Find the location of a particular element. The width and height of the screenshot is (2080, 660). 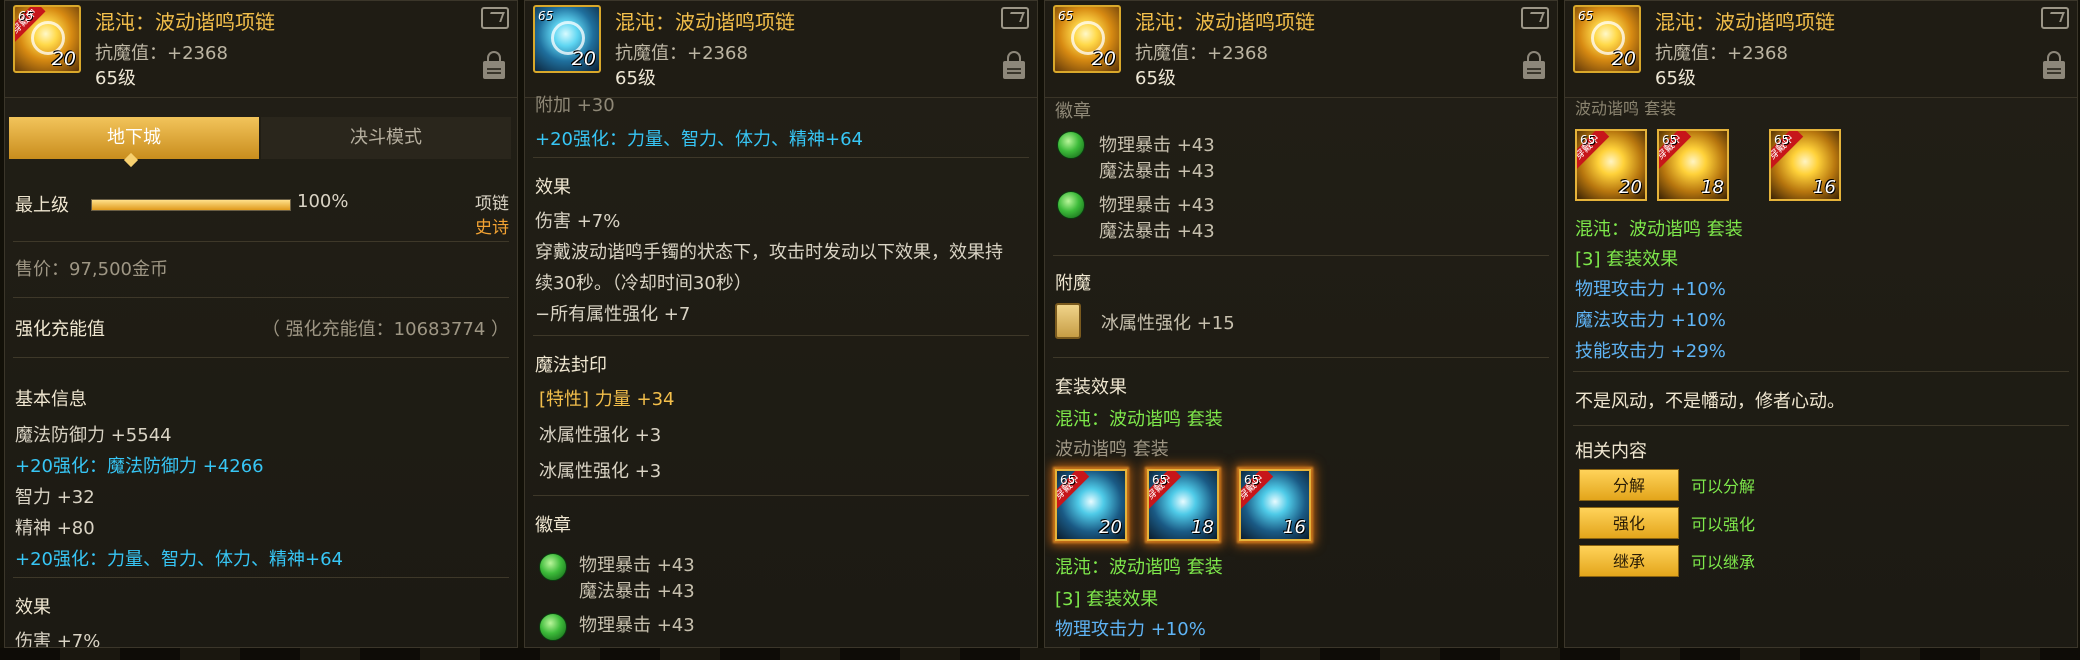

icon-enhance-number: 20 is located at coordinates (63, 59).